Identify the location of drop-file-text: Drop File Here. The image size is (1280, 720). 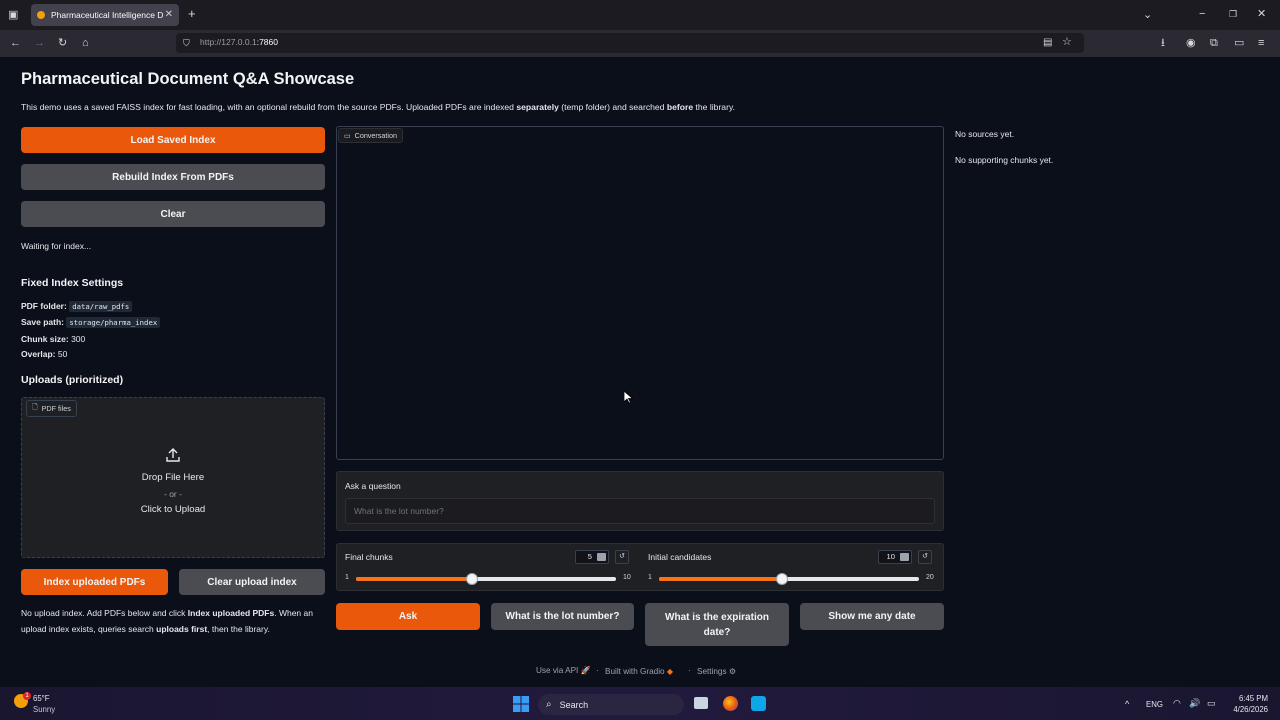
(173, 477).